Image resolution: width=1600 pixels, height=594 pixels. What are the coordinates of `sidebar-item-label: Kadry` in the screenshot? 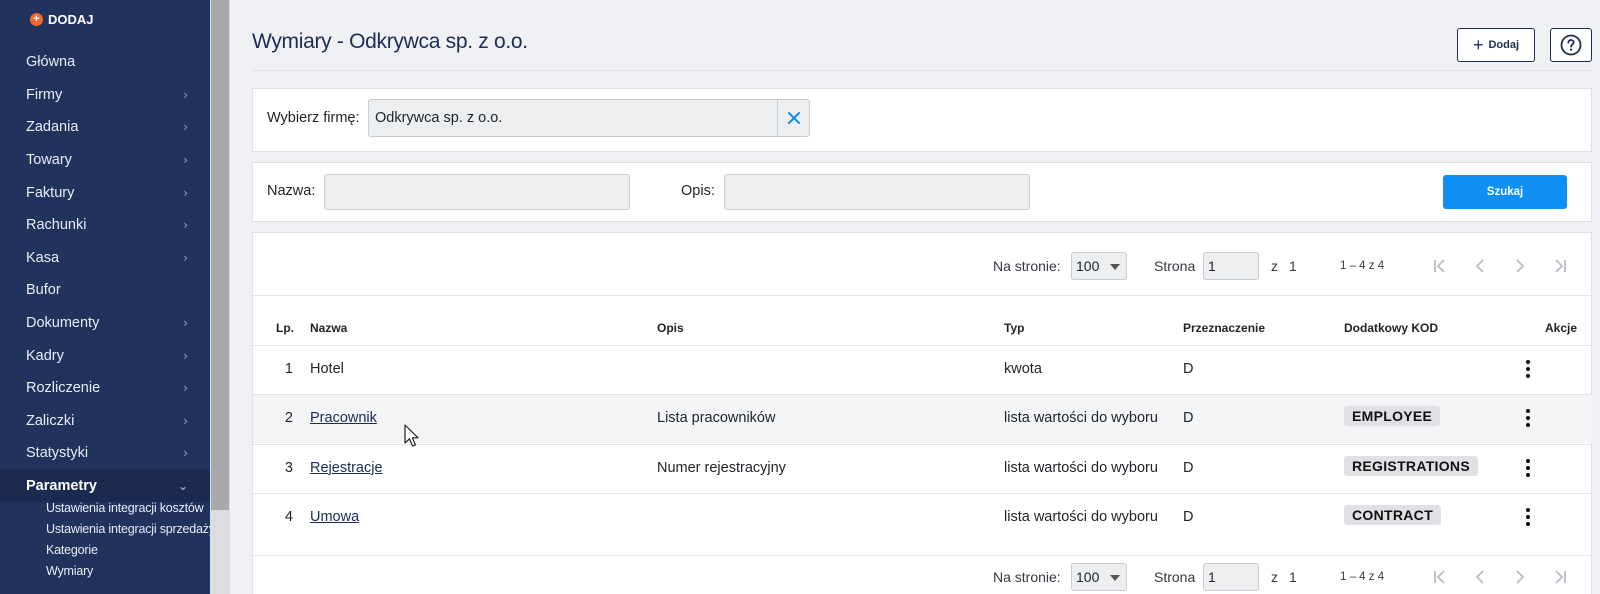 It's located at (45, 355).